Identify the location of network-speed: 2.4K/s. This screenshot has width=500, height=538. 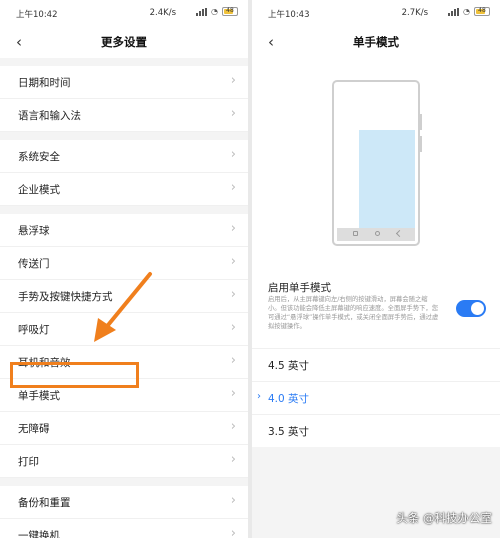
(162, 13).